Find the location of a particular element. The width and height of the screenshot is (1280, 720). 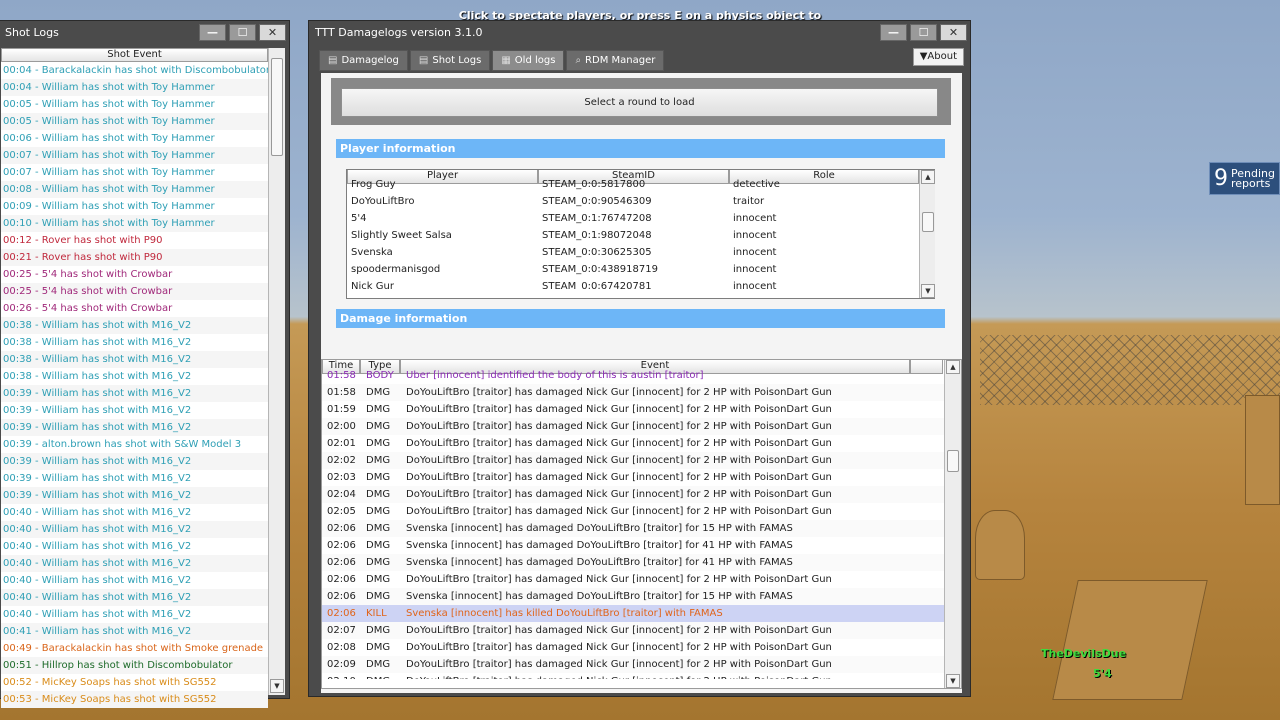

event-type-cell: BODY is located at coordinates (380, 375).